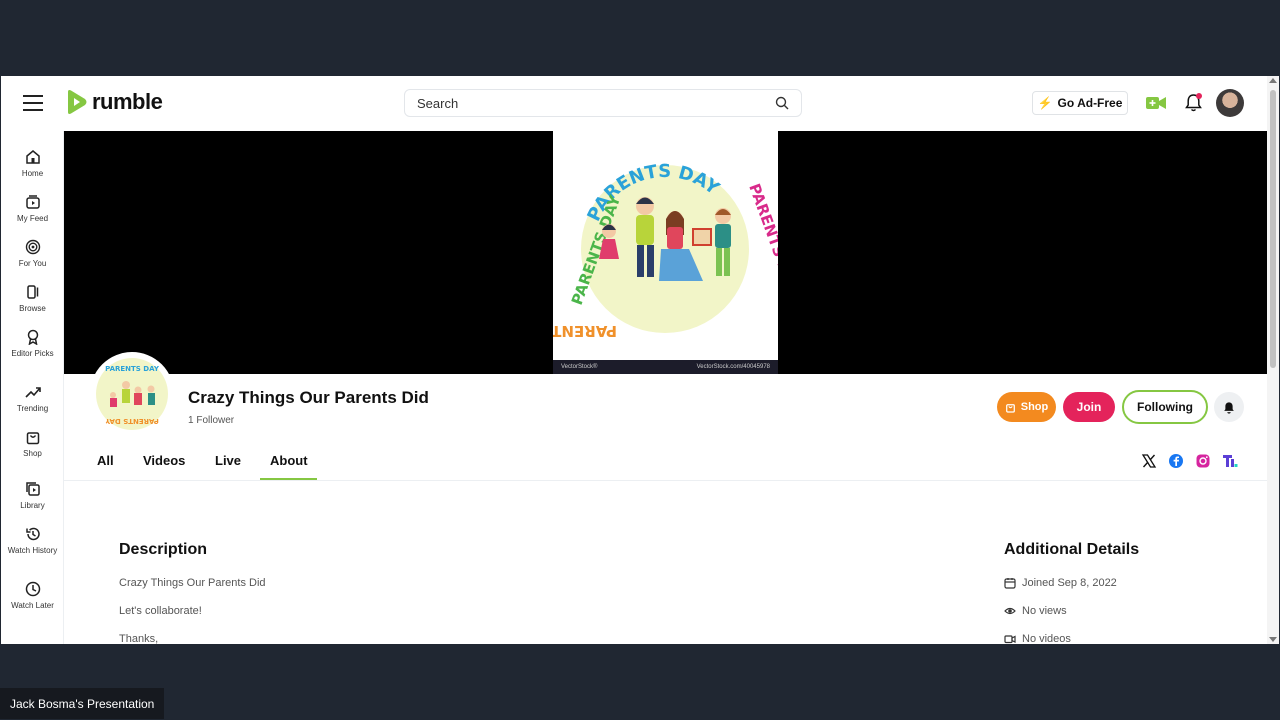  What do you see at coordinates (1273, 639) in the screenshot?
I see `scroll-down-arrow-icon` at bounding box center [1273, 639].